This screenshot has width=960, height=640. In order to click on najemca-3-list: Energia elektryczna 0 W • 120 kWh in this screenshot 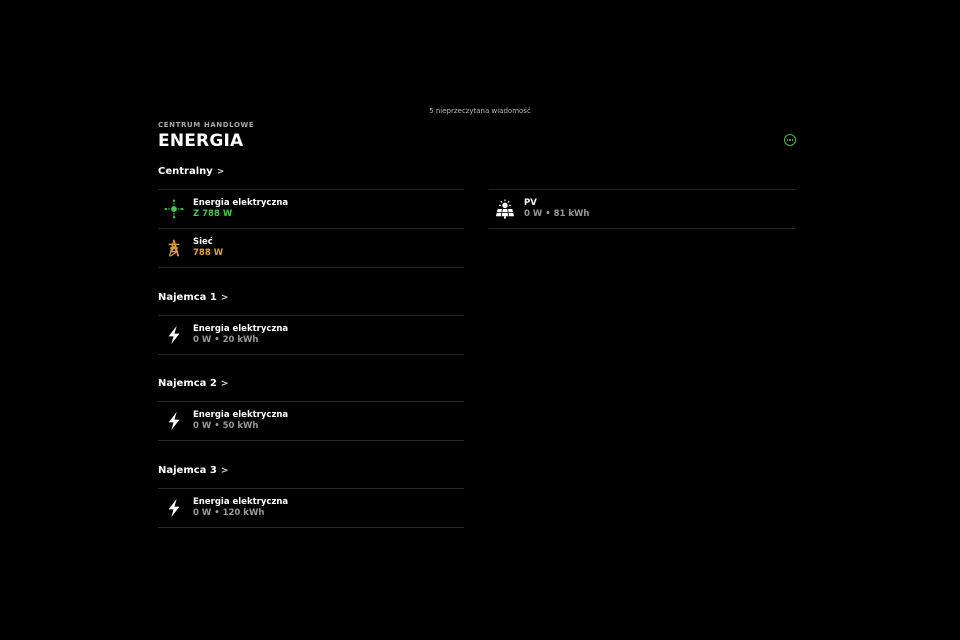, I will do `click(311, 508)`.